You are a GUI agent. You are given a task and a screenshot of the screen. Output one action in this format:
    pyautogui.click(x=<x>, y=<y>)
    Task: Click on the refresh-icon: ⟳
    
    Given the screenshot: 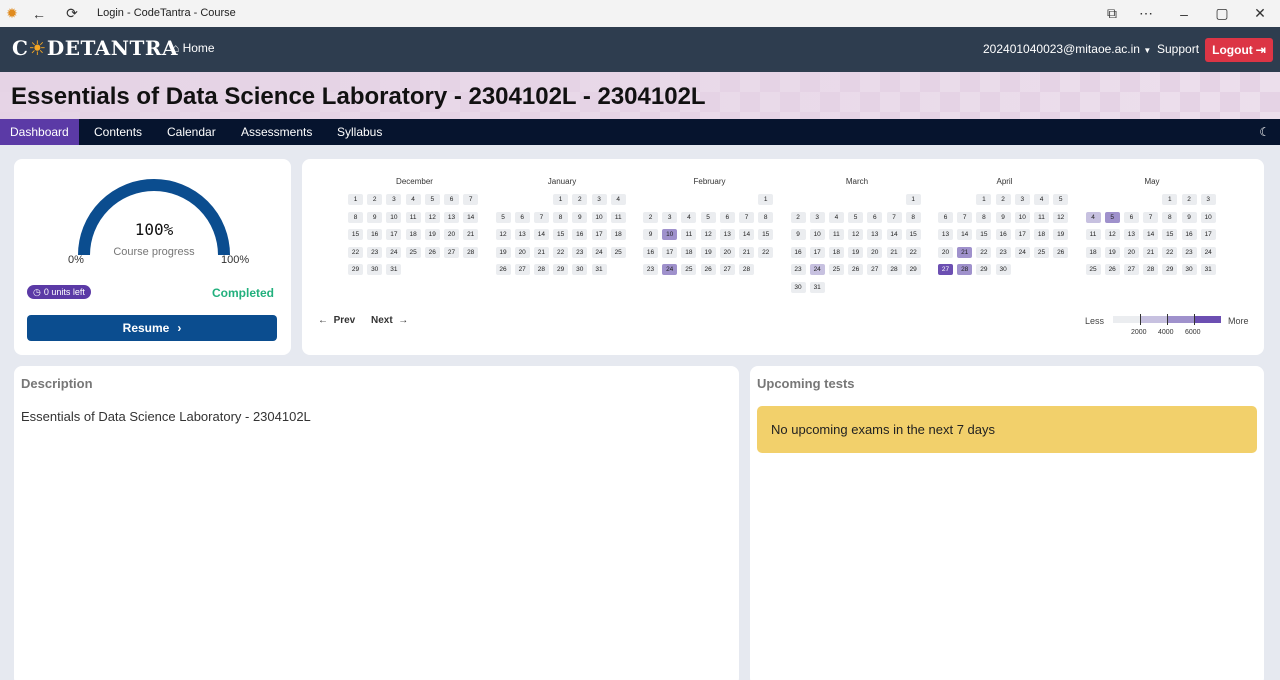 What is the action you would take?
    pyautogui.click(x=72, y=13)
    